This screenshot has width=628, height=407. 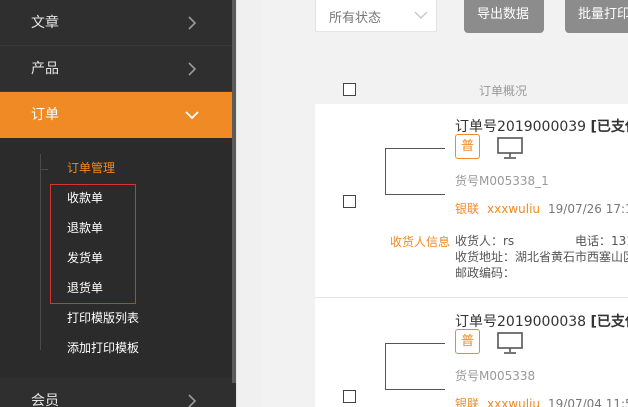 What do you see at coordinates (504, 16) in the screenshot?
I see `export-data-button: 导出数据` at bounding box center [504, 16].